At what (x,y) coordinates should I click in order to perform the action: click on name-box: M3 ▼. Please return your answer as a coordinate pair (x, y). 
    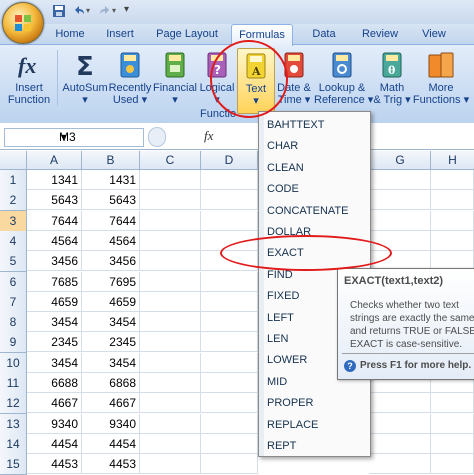
    Looking at the image, I should click on (74, 137).